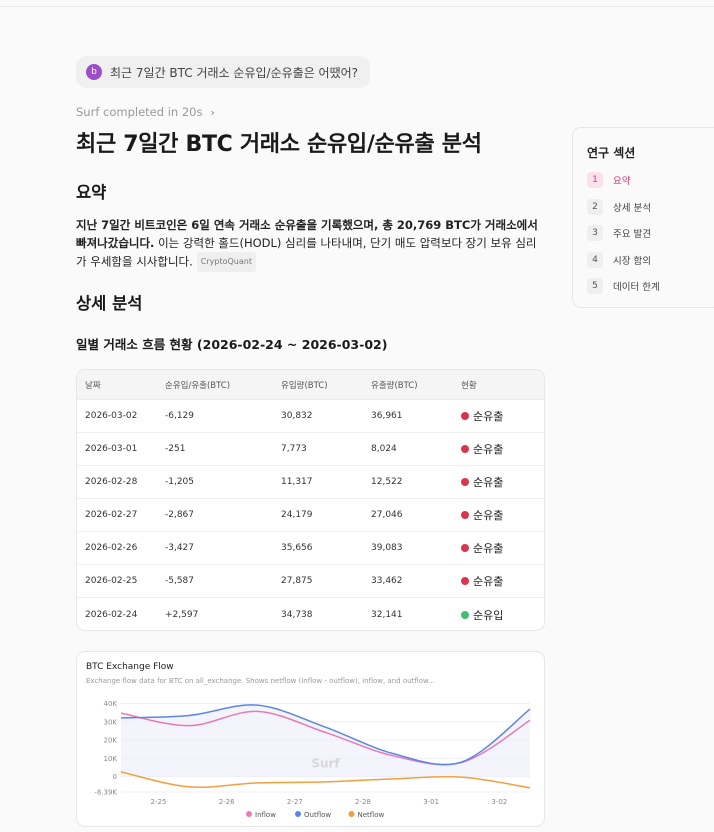 The image size is (714, 832). Describe the element at coordinates (371, 815) in the screenshot. I see `legend-label: Netflow` at that location.